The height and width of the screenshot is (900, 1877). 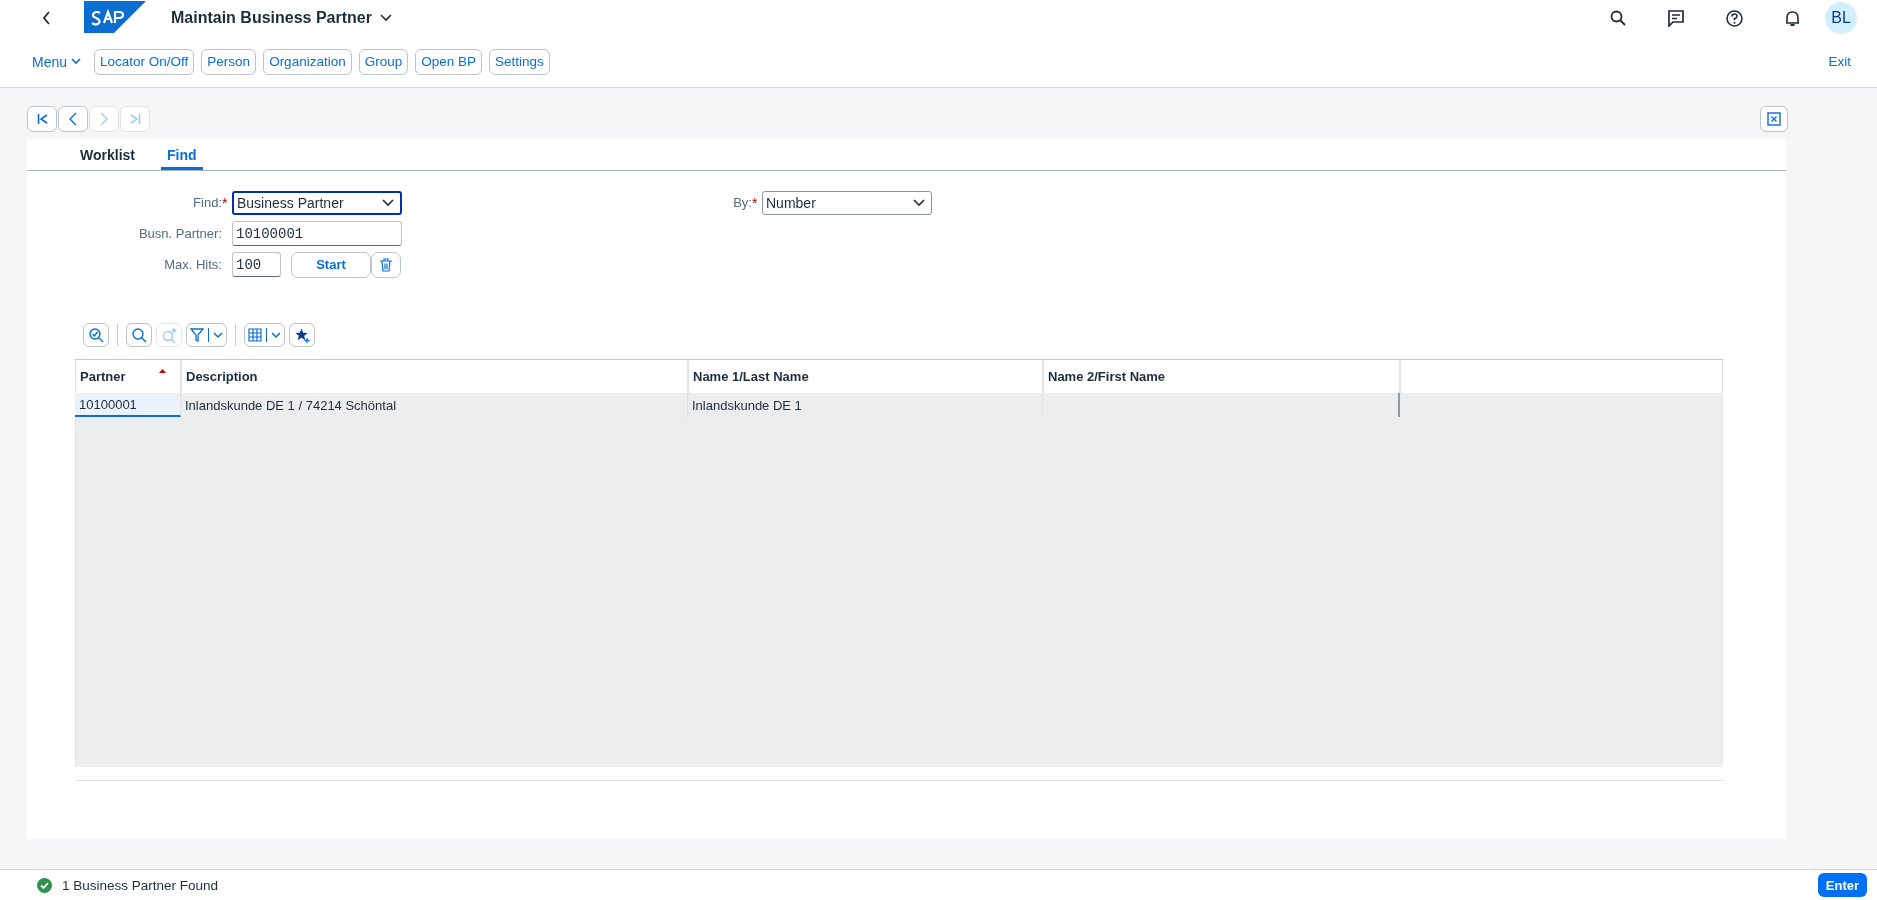 What do you see at coordinates (140, 885) in the screenshot?
I see `status-message: 1 Business Partner Found` at bounding box center [140, 885].